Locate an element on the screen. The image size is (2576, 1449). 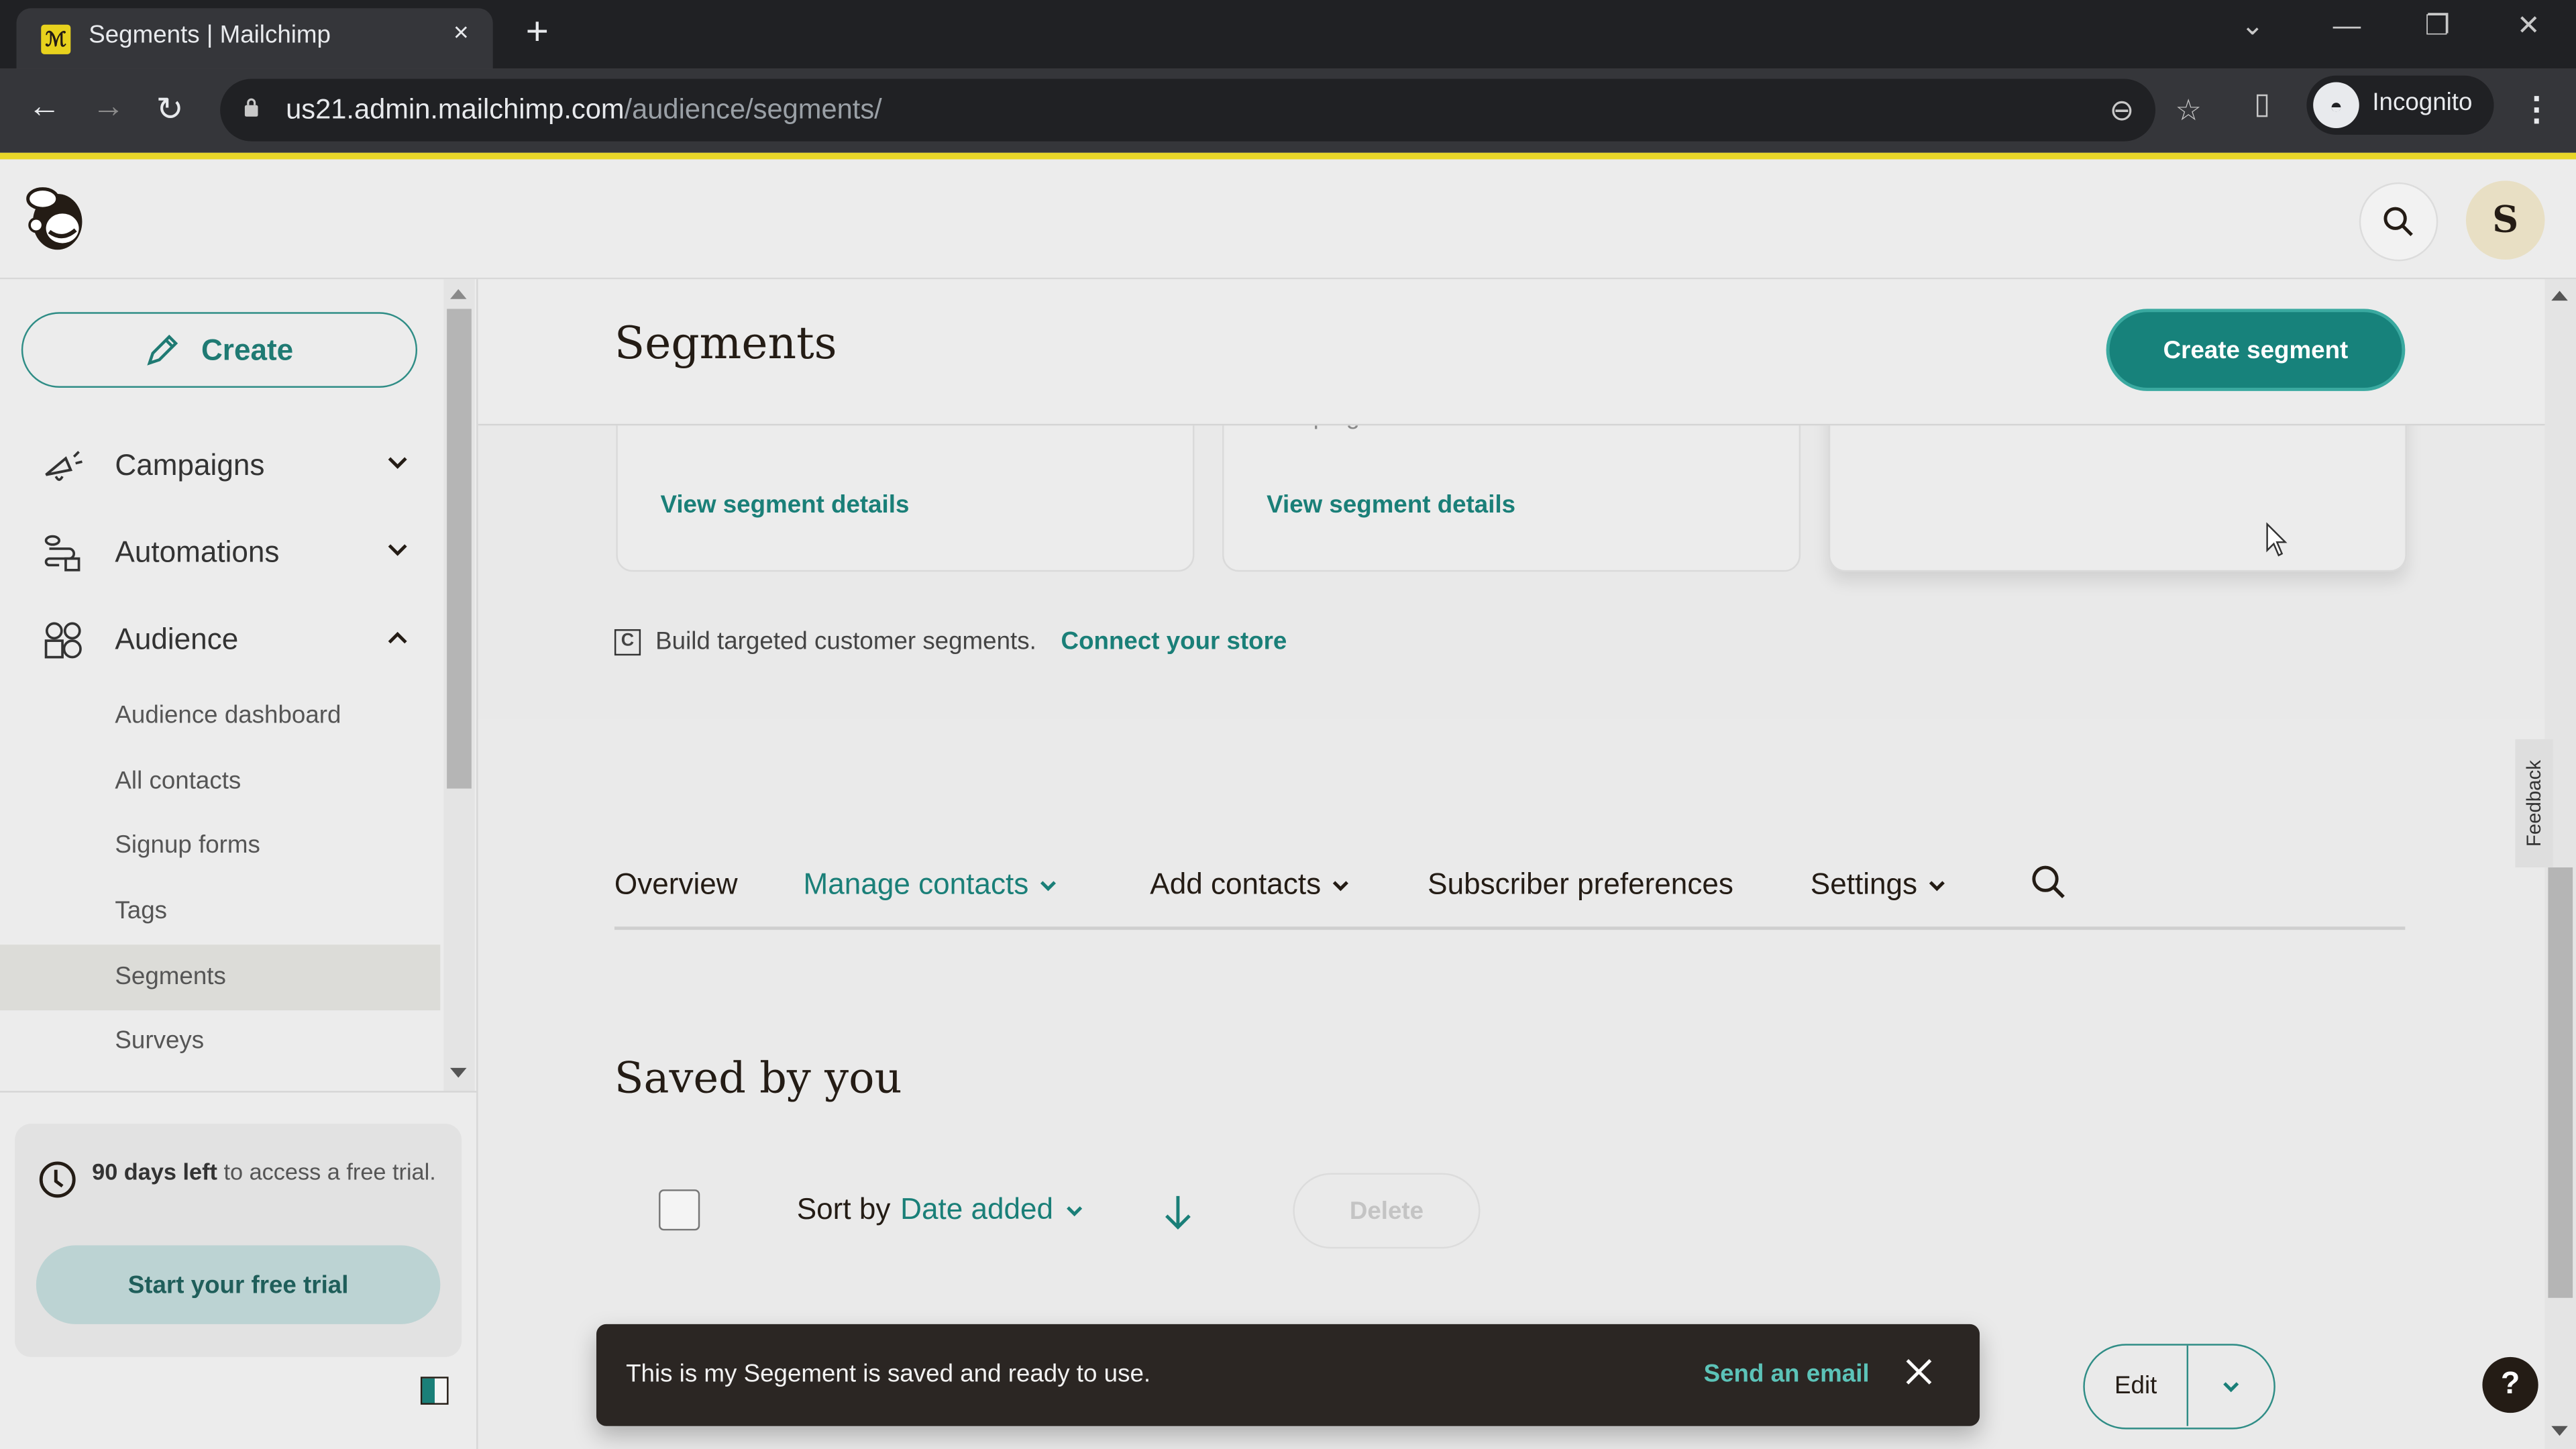
trial-text: 90 days left to access a free trial. is located at coordinates (264, 1171).